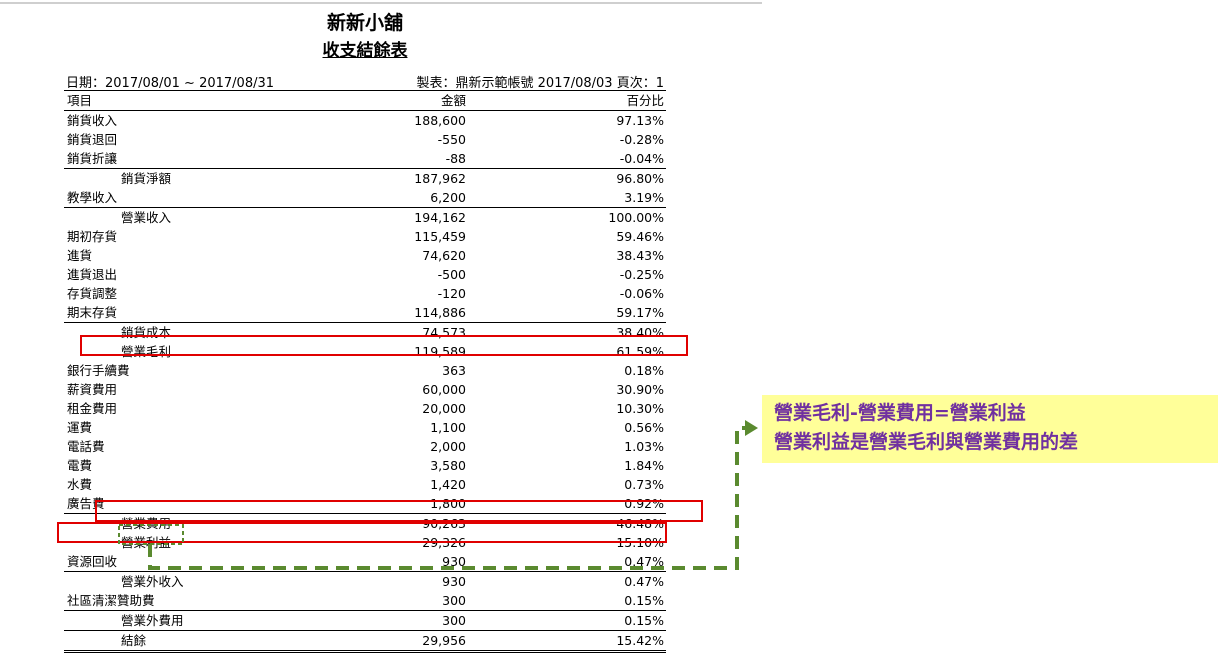 This screenshot has width=1220, height=653. Describe the element at coordinates (900, 413) in the screenshot. I see `annotation-line-1: 營業毛利-營業費用=營業利益` at that location.